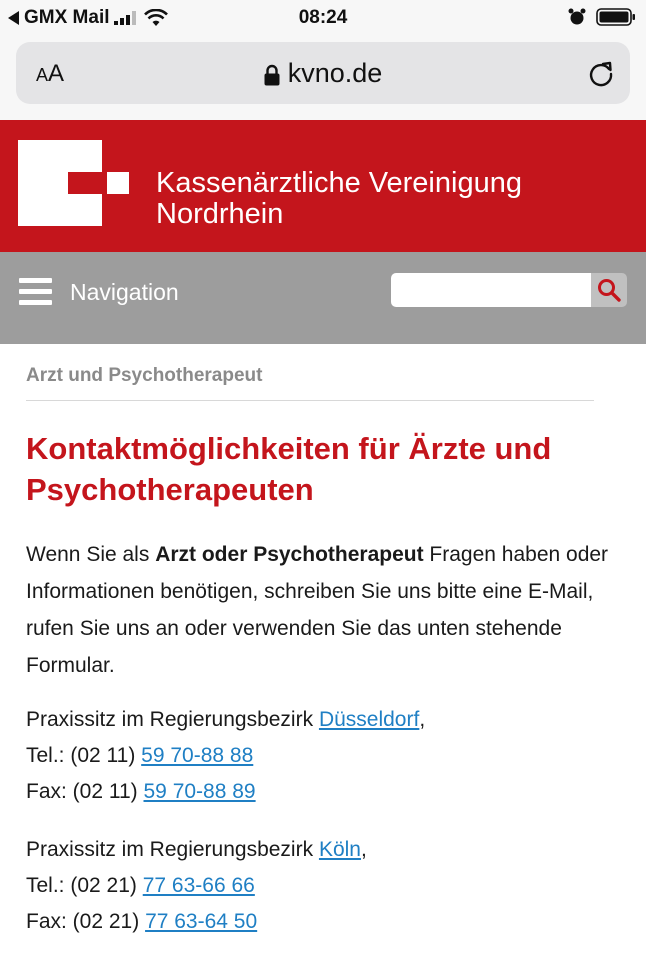  Describe the element at coordinates (197, 755) in the screenshot. I see `tel-link-duesseldorf: 59 70-88 88` at that location.